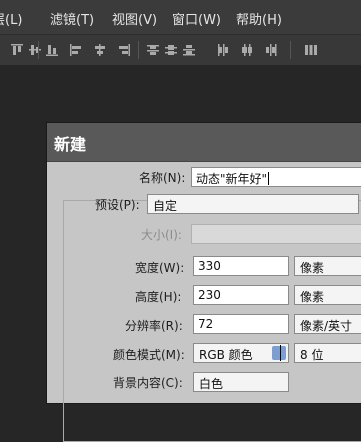 The height and width of the screenshot is (442, 361). I want to click on align-bottom-icon, so click(52, 50).